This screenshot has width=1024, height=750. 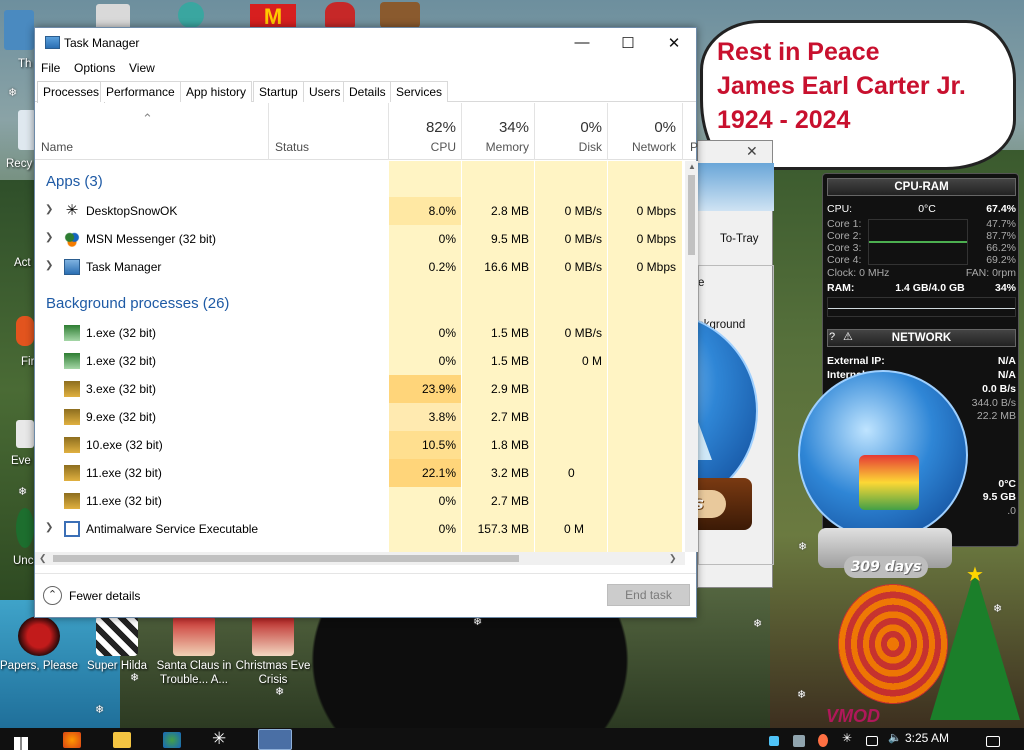 I want to click on cpu-row: CPU: 0°C 67.4%, so click(x=921, y=209).